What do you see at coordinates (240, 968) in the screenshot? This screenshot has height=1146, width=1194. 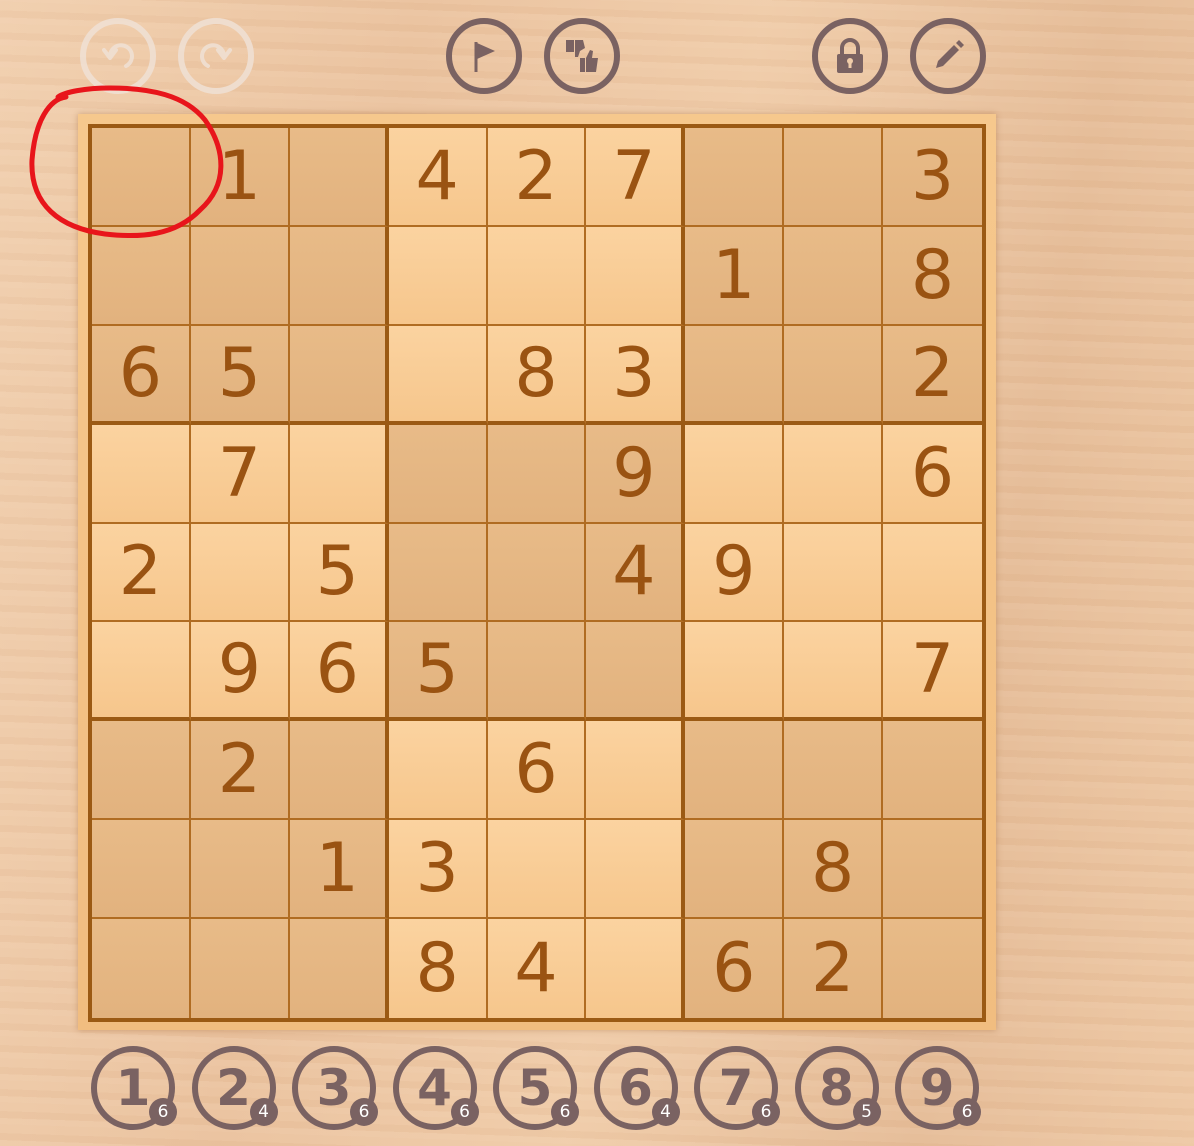 I see `cell-r9-c2` at bounding box center [240, 968].